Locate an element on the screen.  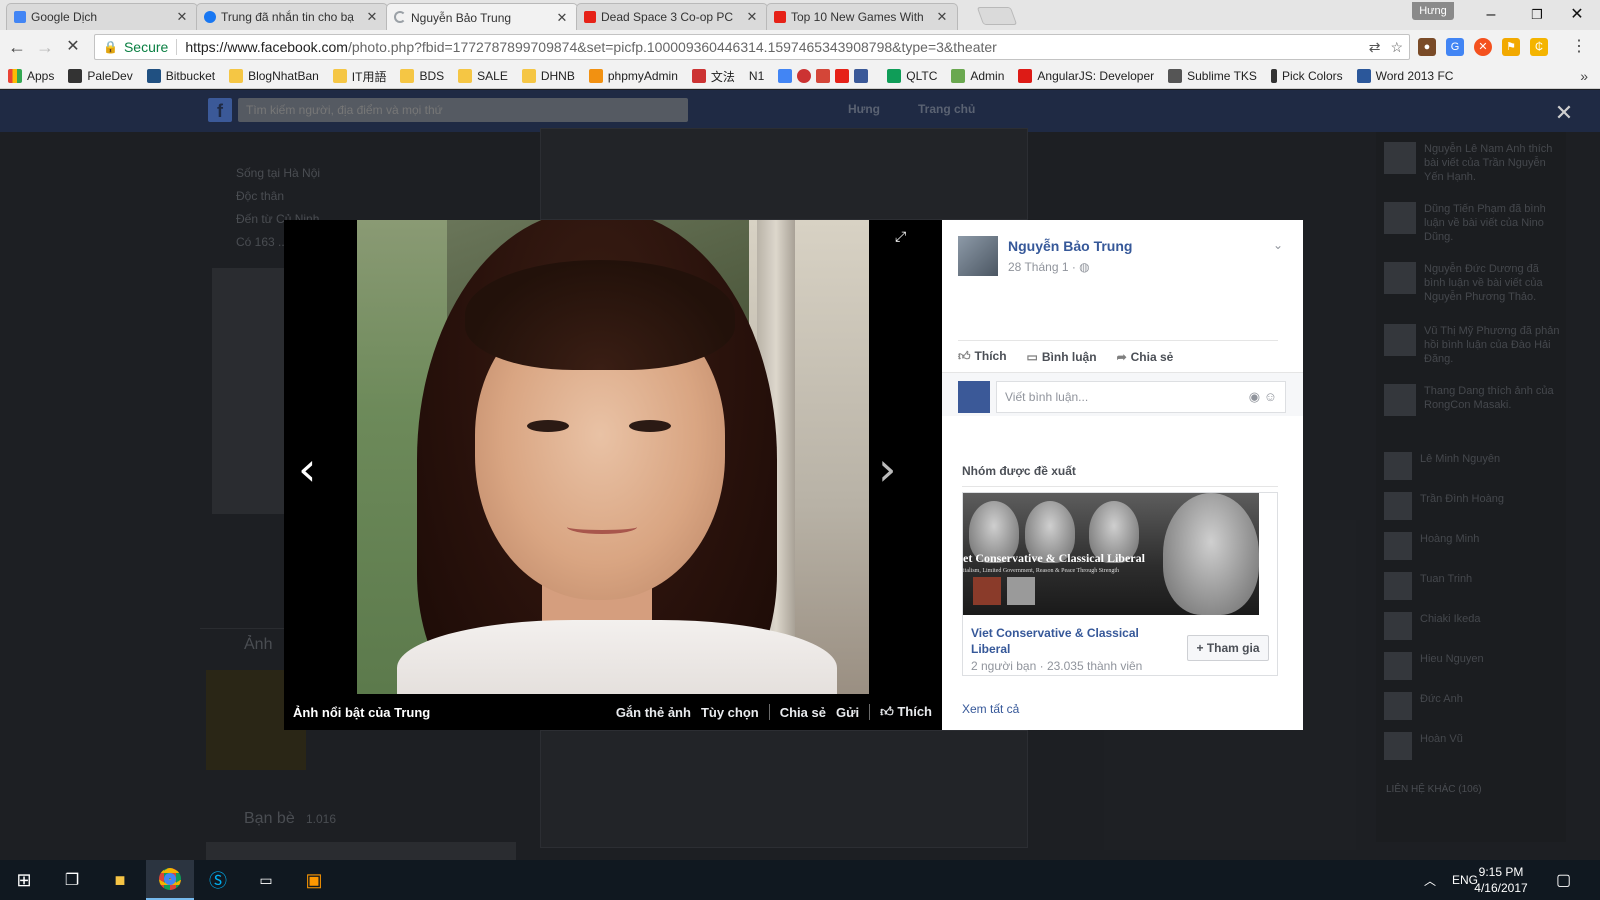
forward-icon: → is located at coordinates (45, 47).